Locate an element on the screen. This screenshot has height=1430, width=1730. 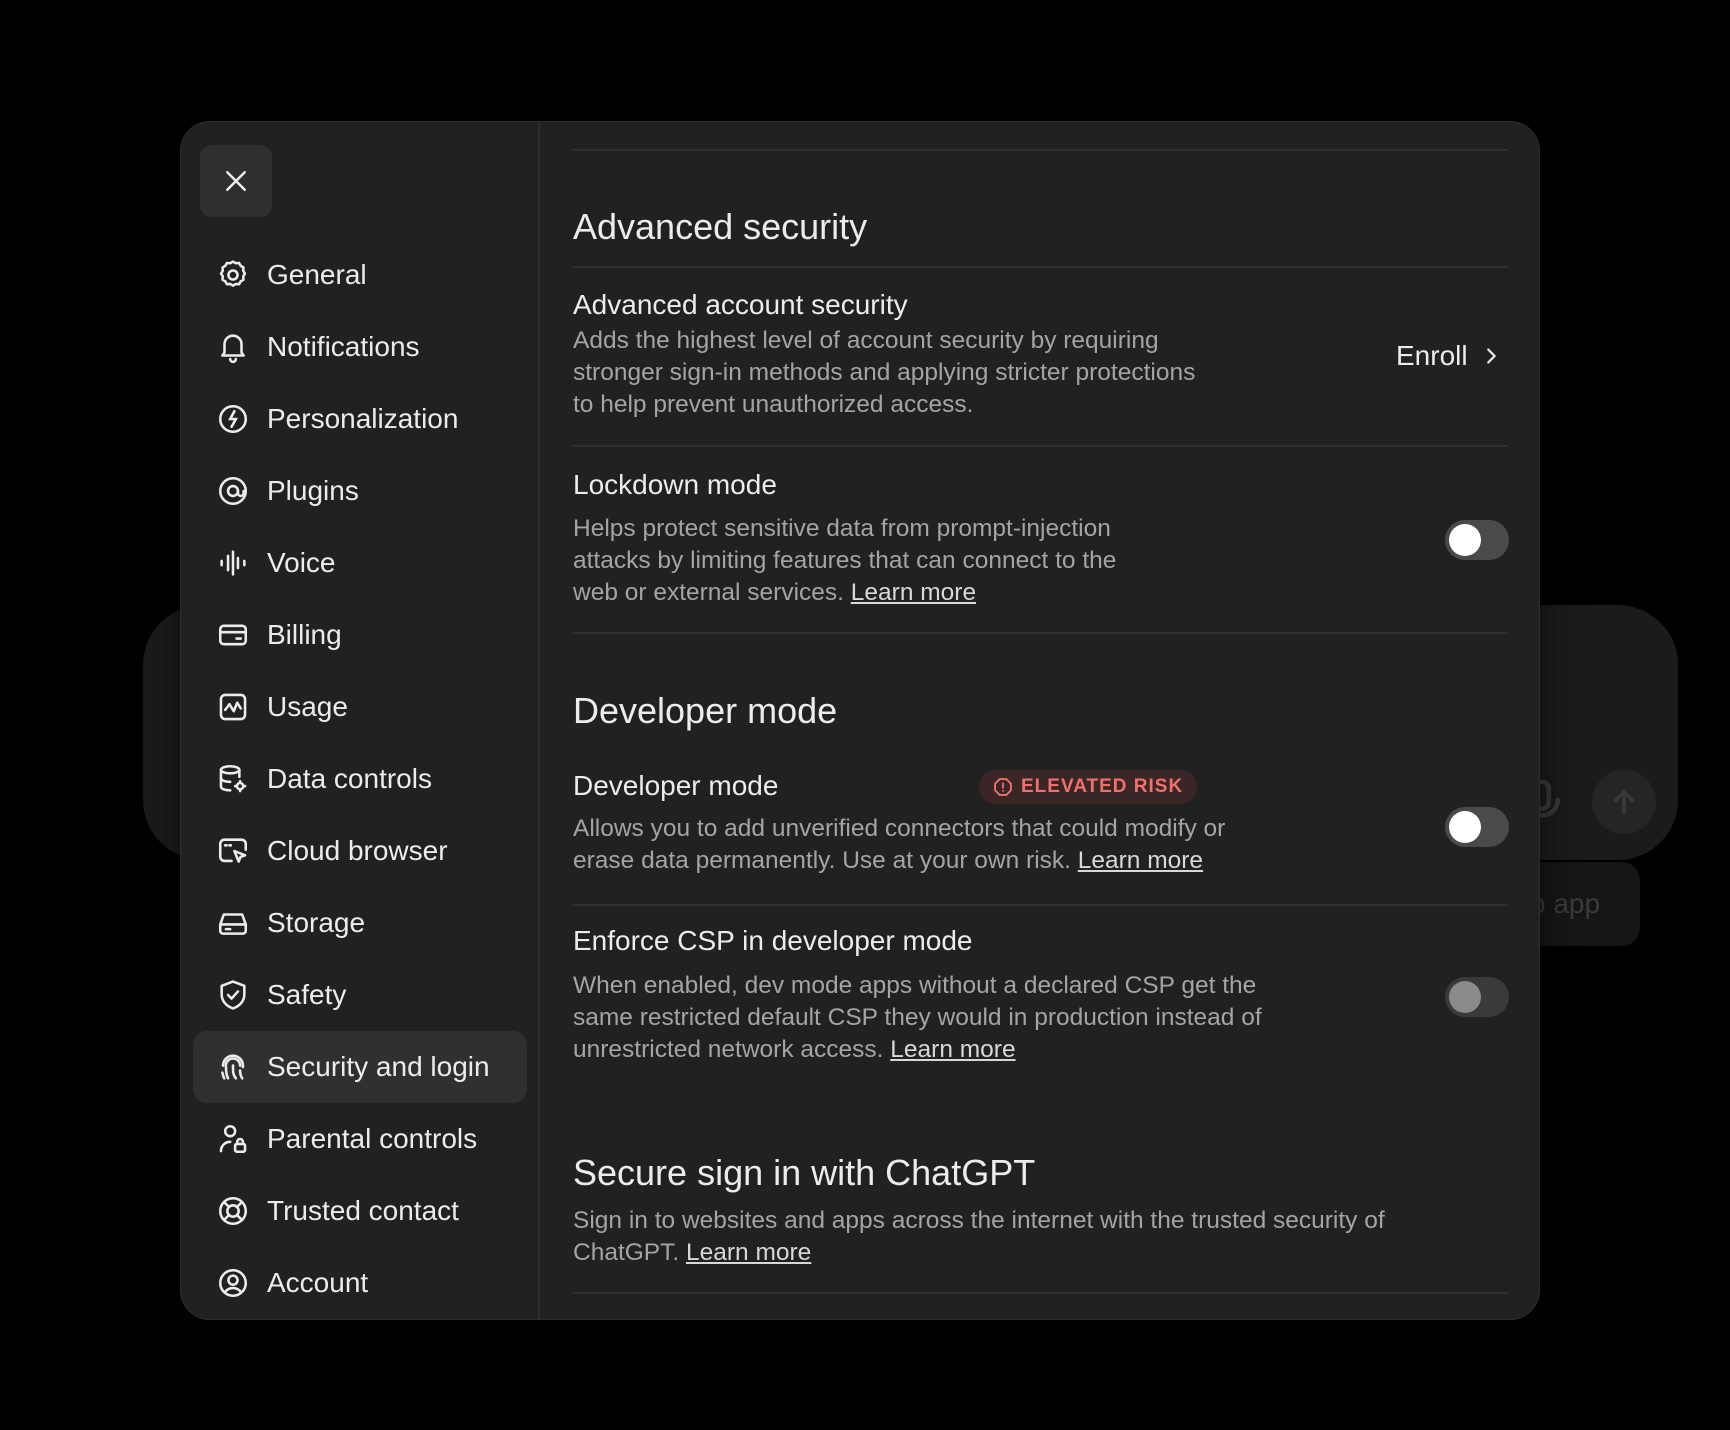
secure-sign-in-learn-more-link: Learn more is located at coordinates (748, 1252).